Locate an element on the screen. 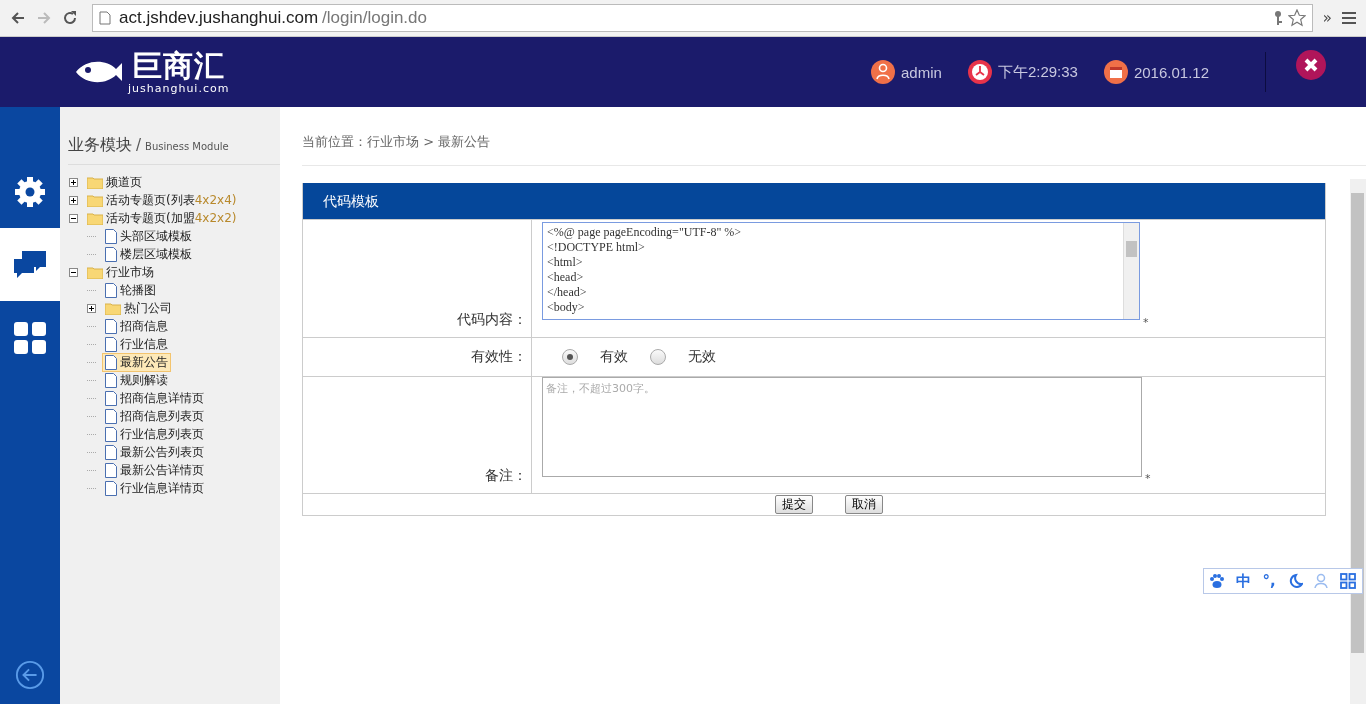 The height and width of the screenshot is (704, 1366). tree-item: 轮播图 is located at coordinates (130, 290).